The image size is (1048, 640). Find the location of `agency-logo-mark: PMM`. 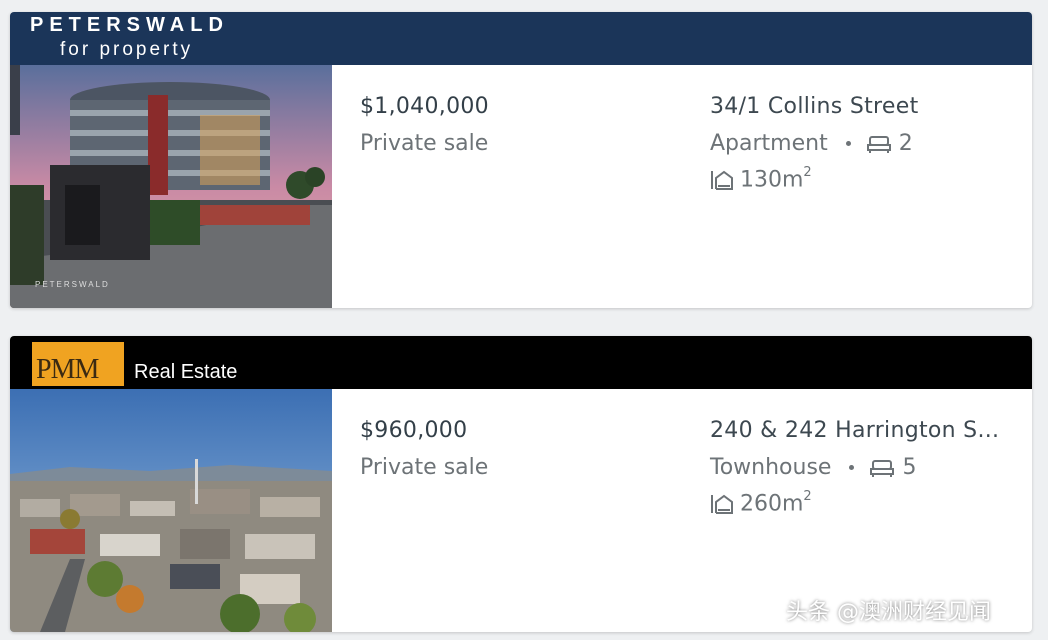

agency-logo-mark: PMM is located at coordinates (78, 364).